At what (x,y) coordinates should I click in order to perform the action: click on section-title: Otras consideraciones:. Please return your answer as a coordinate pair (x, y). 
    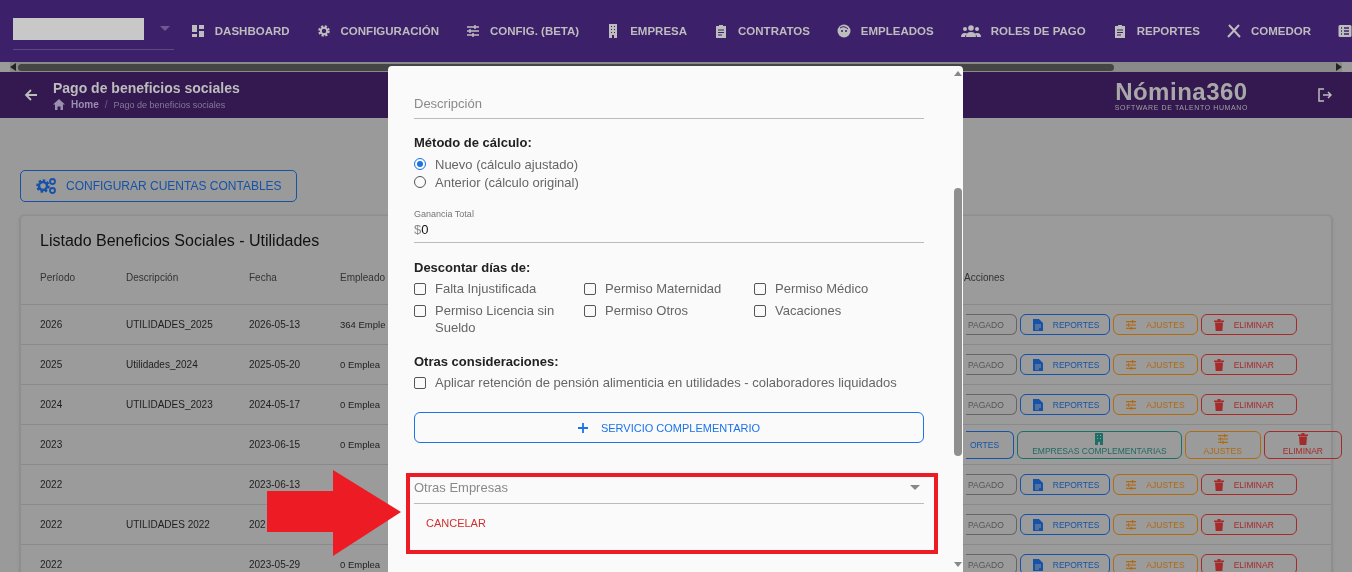
    Looking at the image, I should click on (487, 361).